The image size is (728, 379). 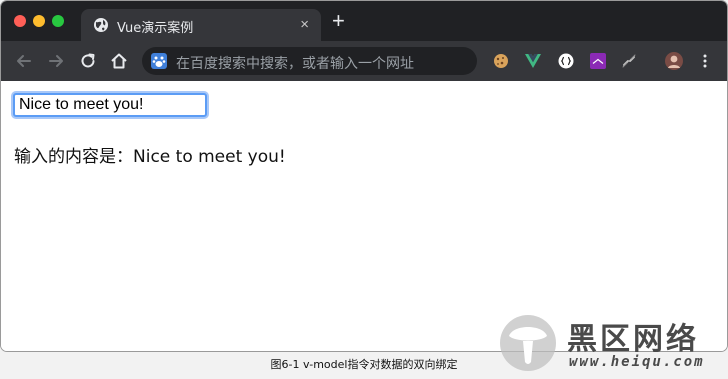 What do you see at coordinates (56, 61) in the screenshot?
I see `forward-arrow-icon` at bounding box center [56, 61].